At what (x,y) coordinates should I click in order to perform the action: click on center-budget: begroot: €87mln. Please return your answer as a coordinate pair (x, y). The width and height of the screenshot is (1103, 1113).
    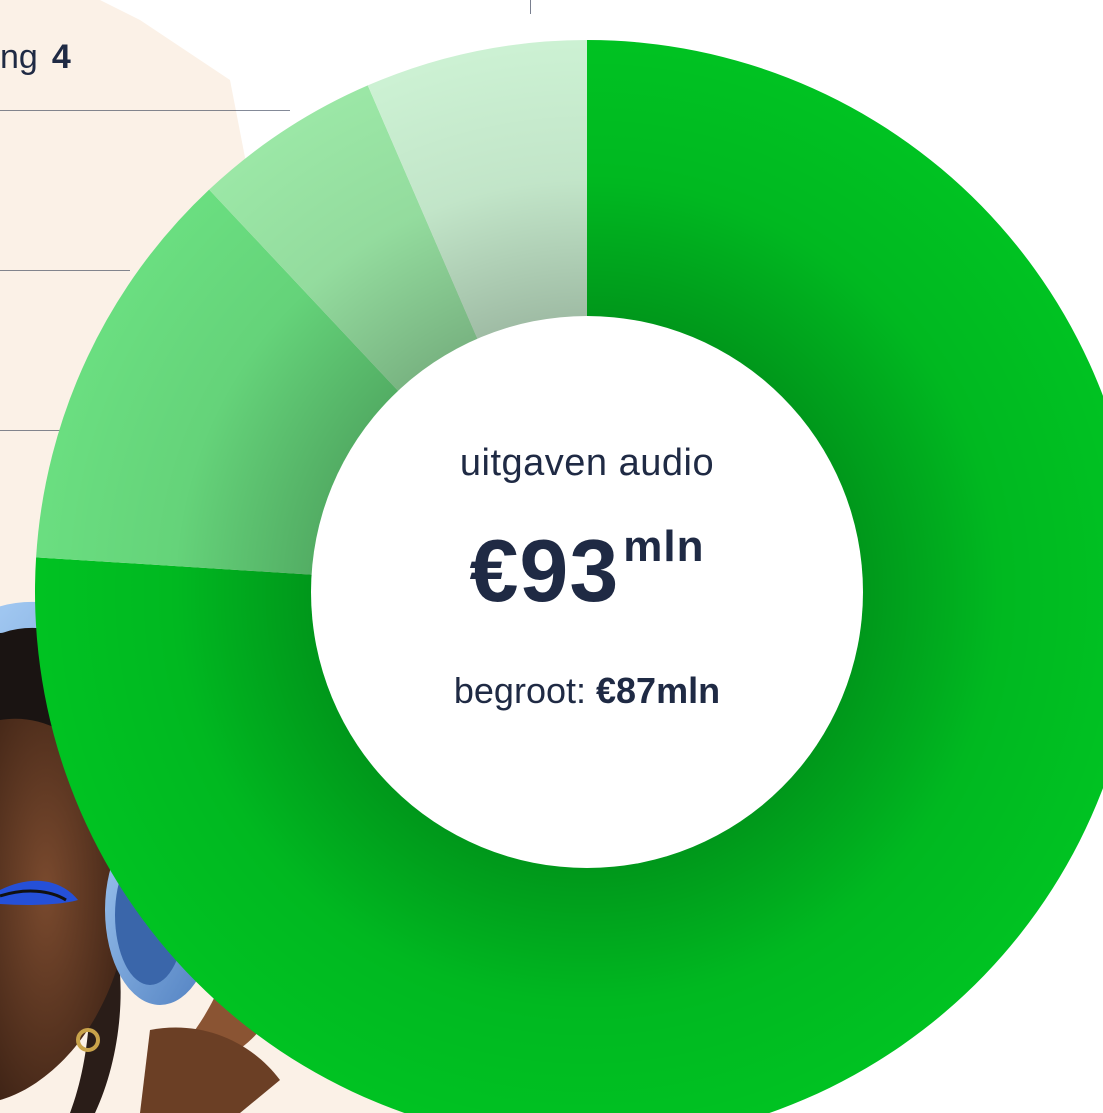
    Looking at the image, I should click on (587, 691).